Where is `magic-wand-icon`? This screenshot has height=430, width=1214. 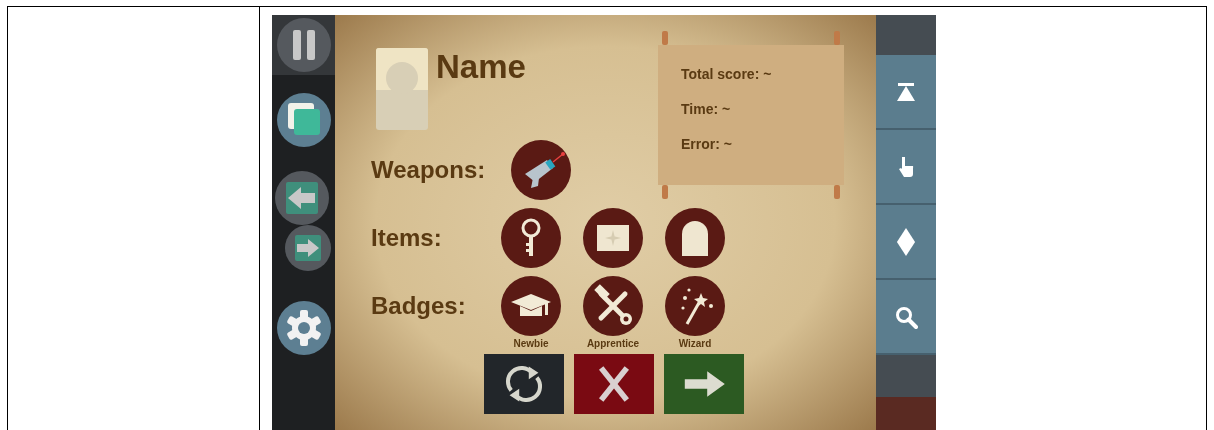
magic-wand-icon is located at coordinates (695, 306).